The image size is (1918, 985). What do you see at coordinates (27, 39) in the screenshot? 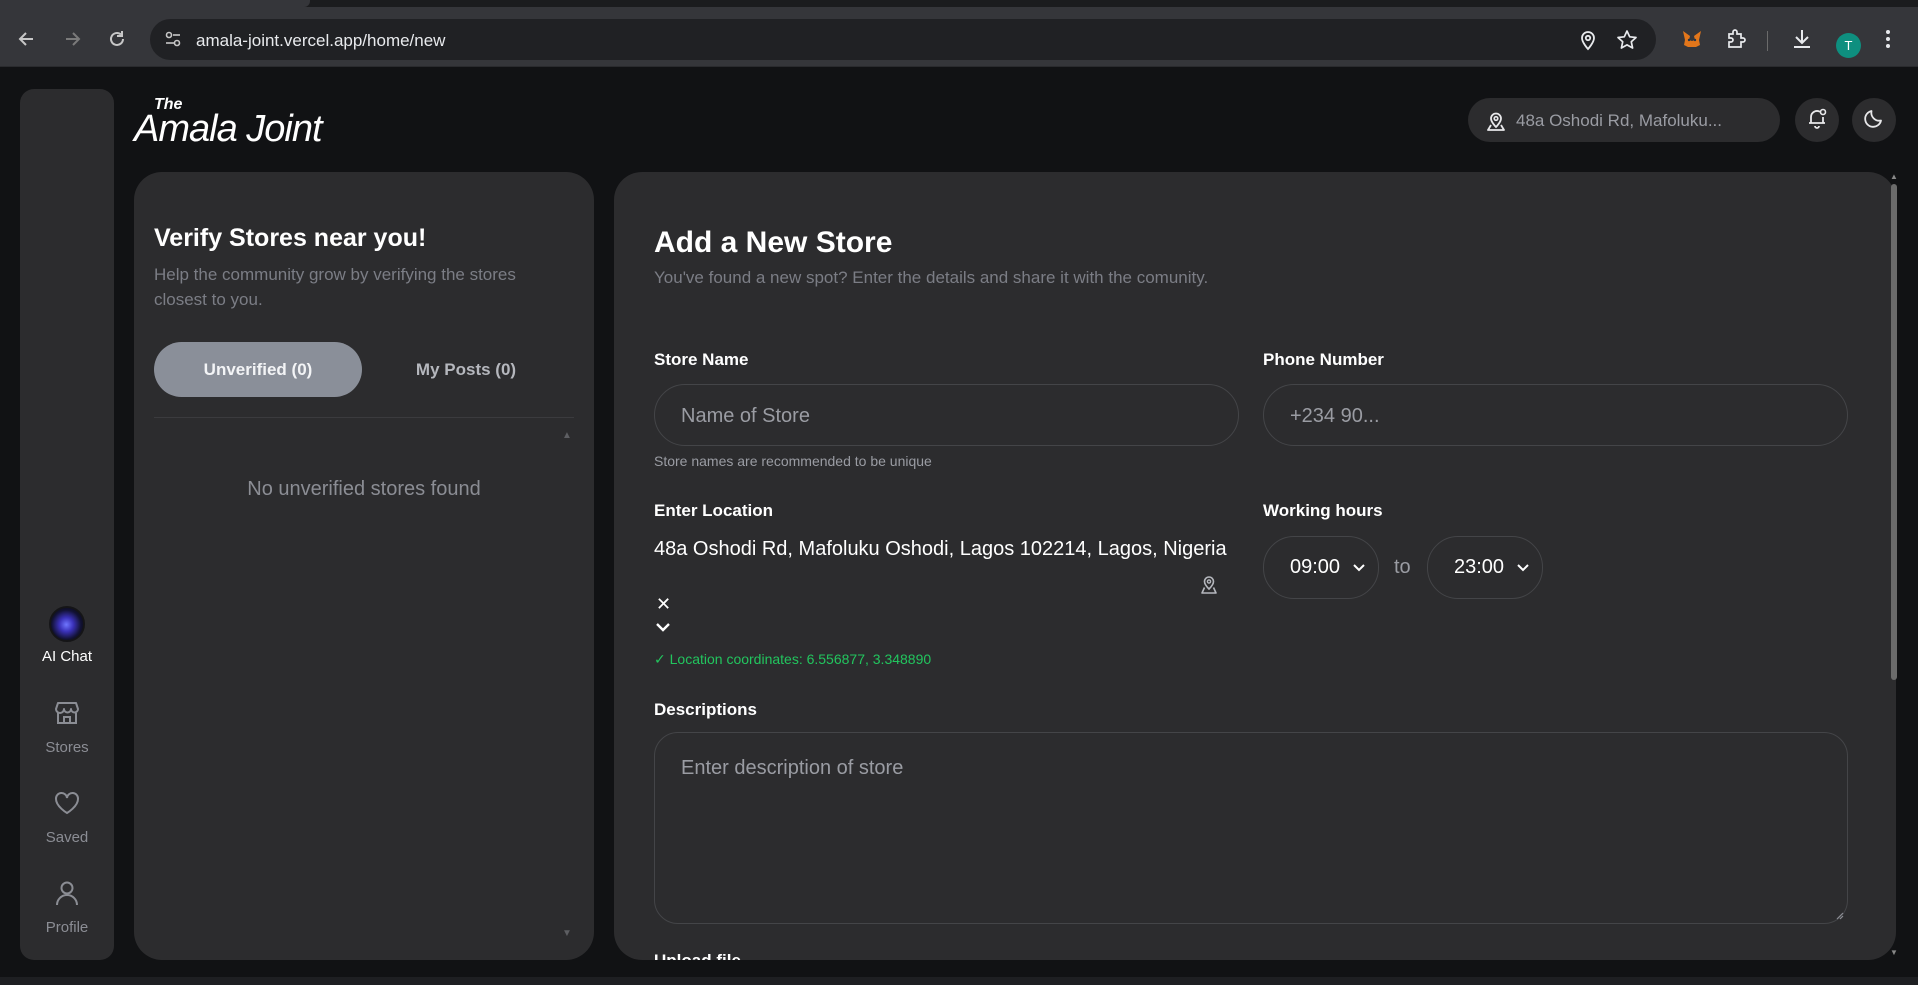
I see `back-icon` at bounding box center [27, 39].